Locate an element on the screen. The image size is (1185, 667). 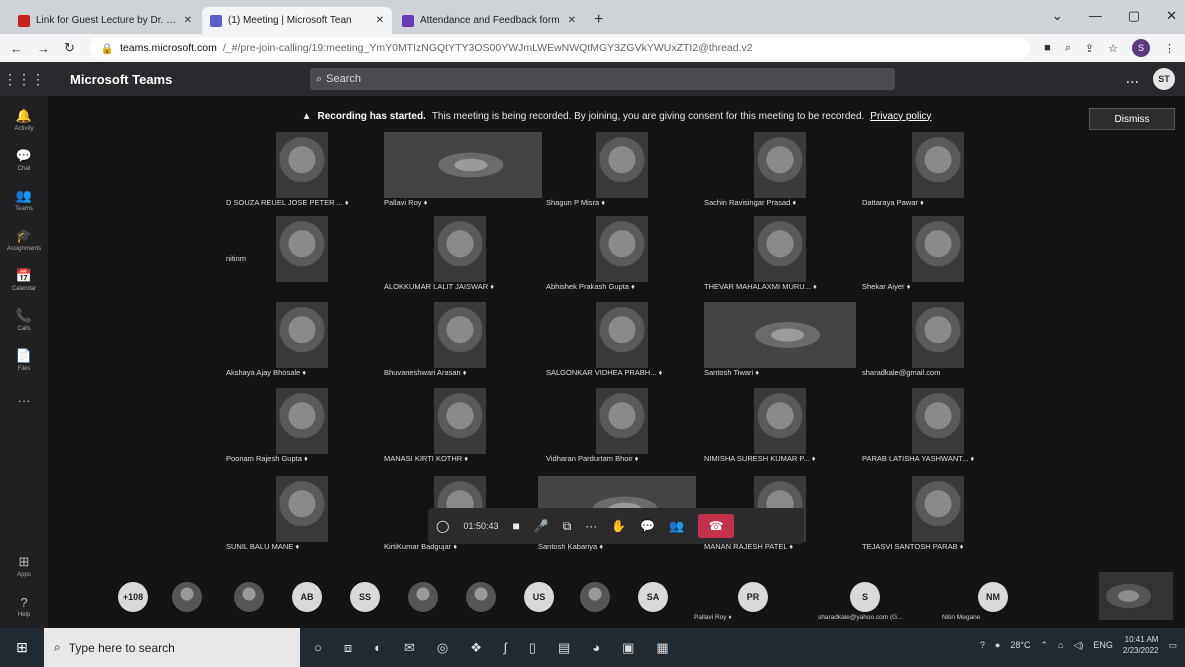
people-icon: 👥 is located at coordinates (676, 526).